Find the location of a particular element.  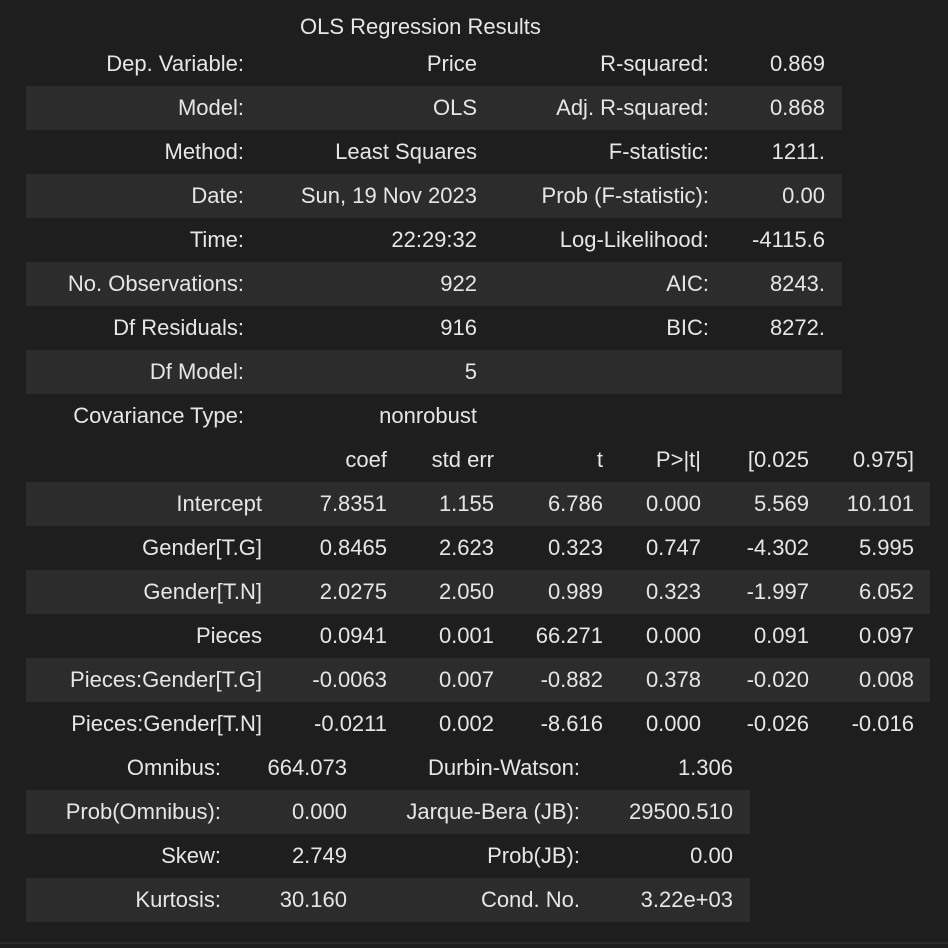

summary-stat-value: 8243. is located at coordinates (797, 283).